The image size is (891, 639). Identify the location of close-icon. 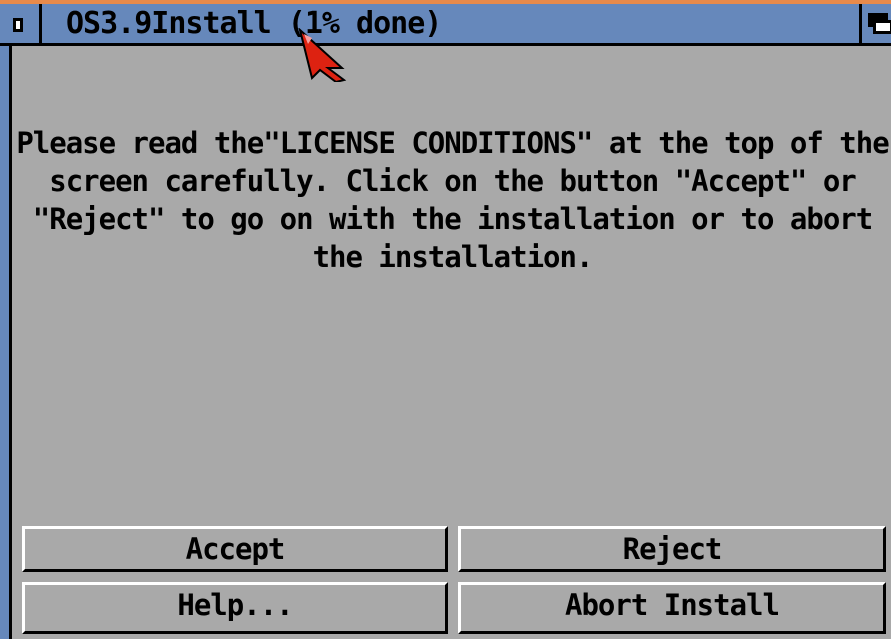
(21, 23).